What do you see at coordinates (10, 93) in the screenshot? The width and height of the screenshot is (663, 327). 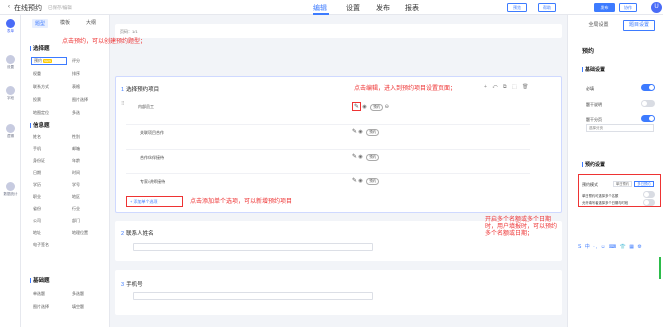 I see `rail-fields: 字段` at bounding box center [10, 93].